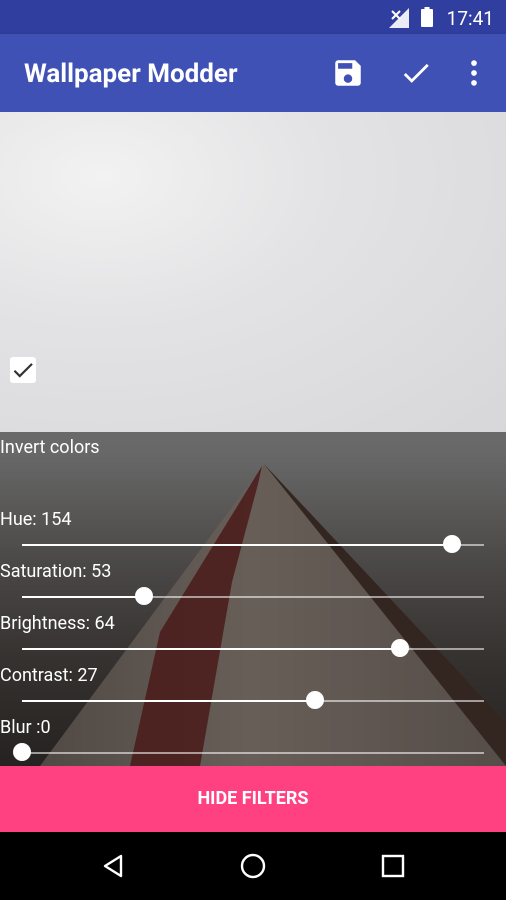 This screenshot has width=506, height=900. I want to click on invert-colors-checkbox, so click(23, 370).